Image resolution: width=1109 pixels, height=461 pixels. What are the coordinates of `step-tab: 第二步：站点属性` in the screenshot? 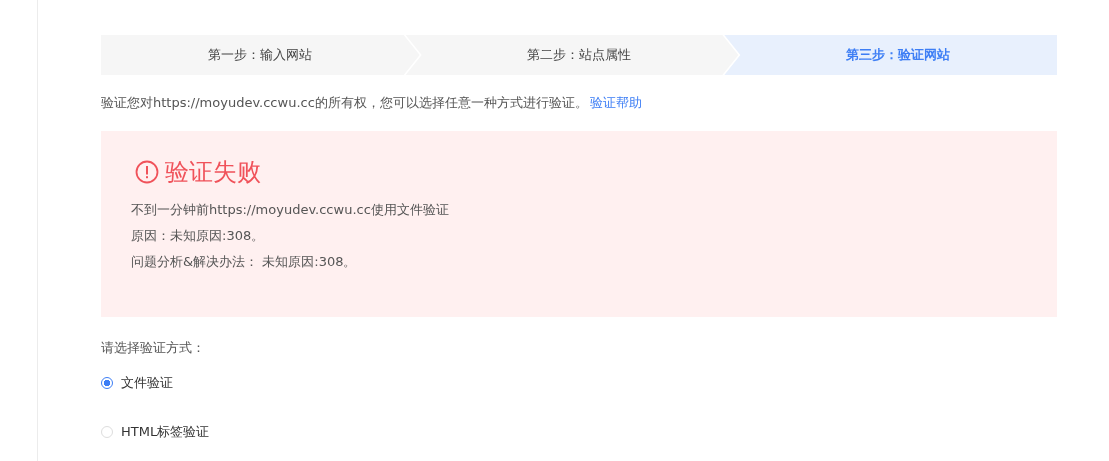 It's located at (572, 55).